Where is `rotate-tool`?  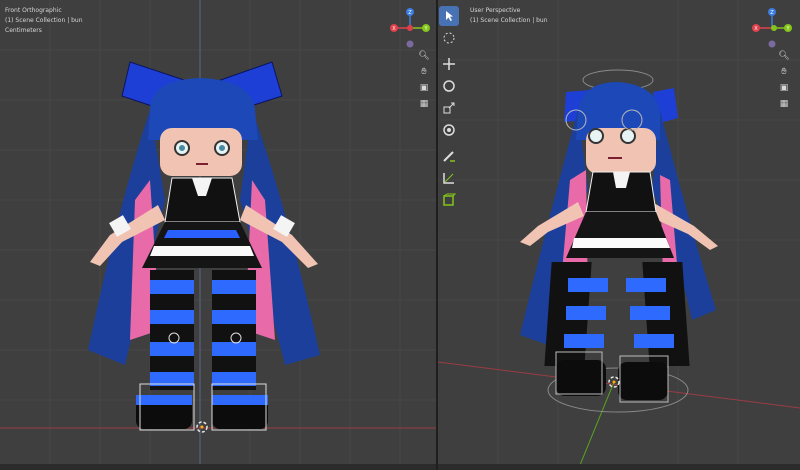
rotate-tool is located at coordinates (449, 86).